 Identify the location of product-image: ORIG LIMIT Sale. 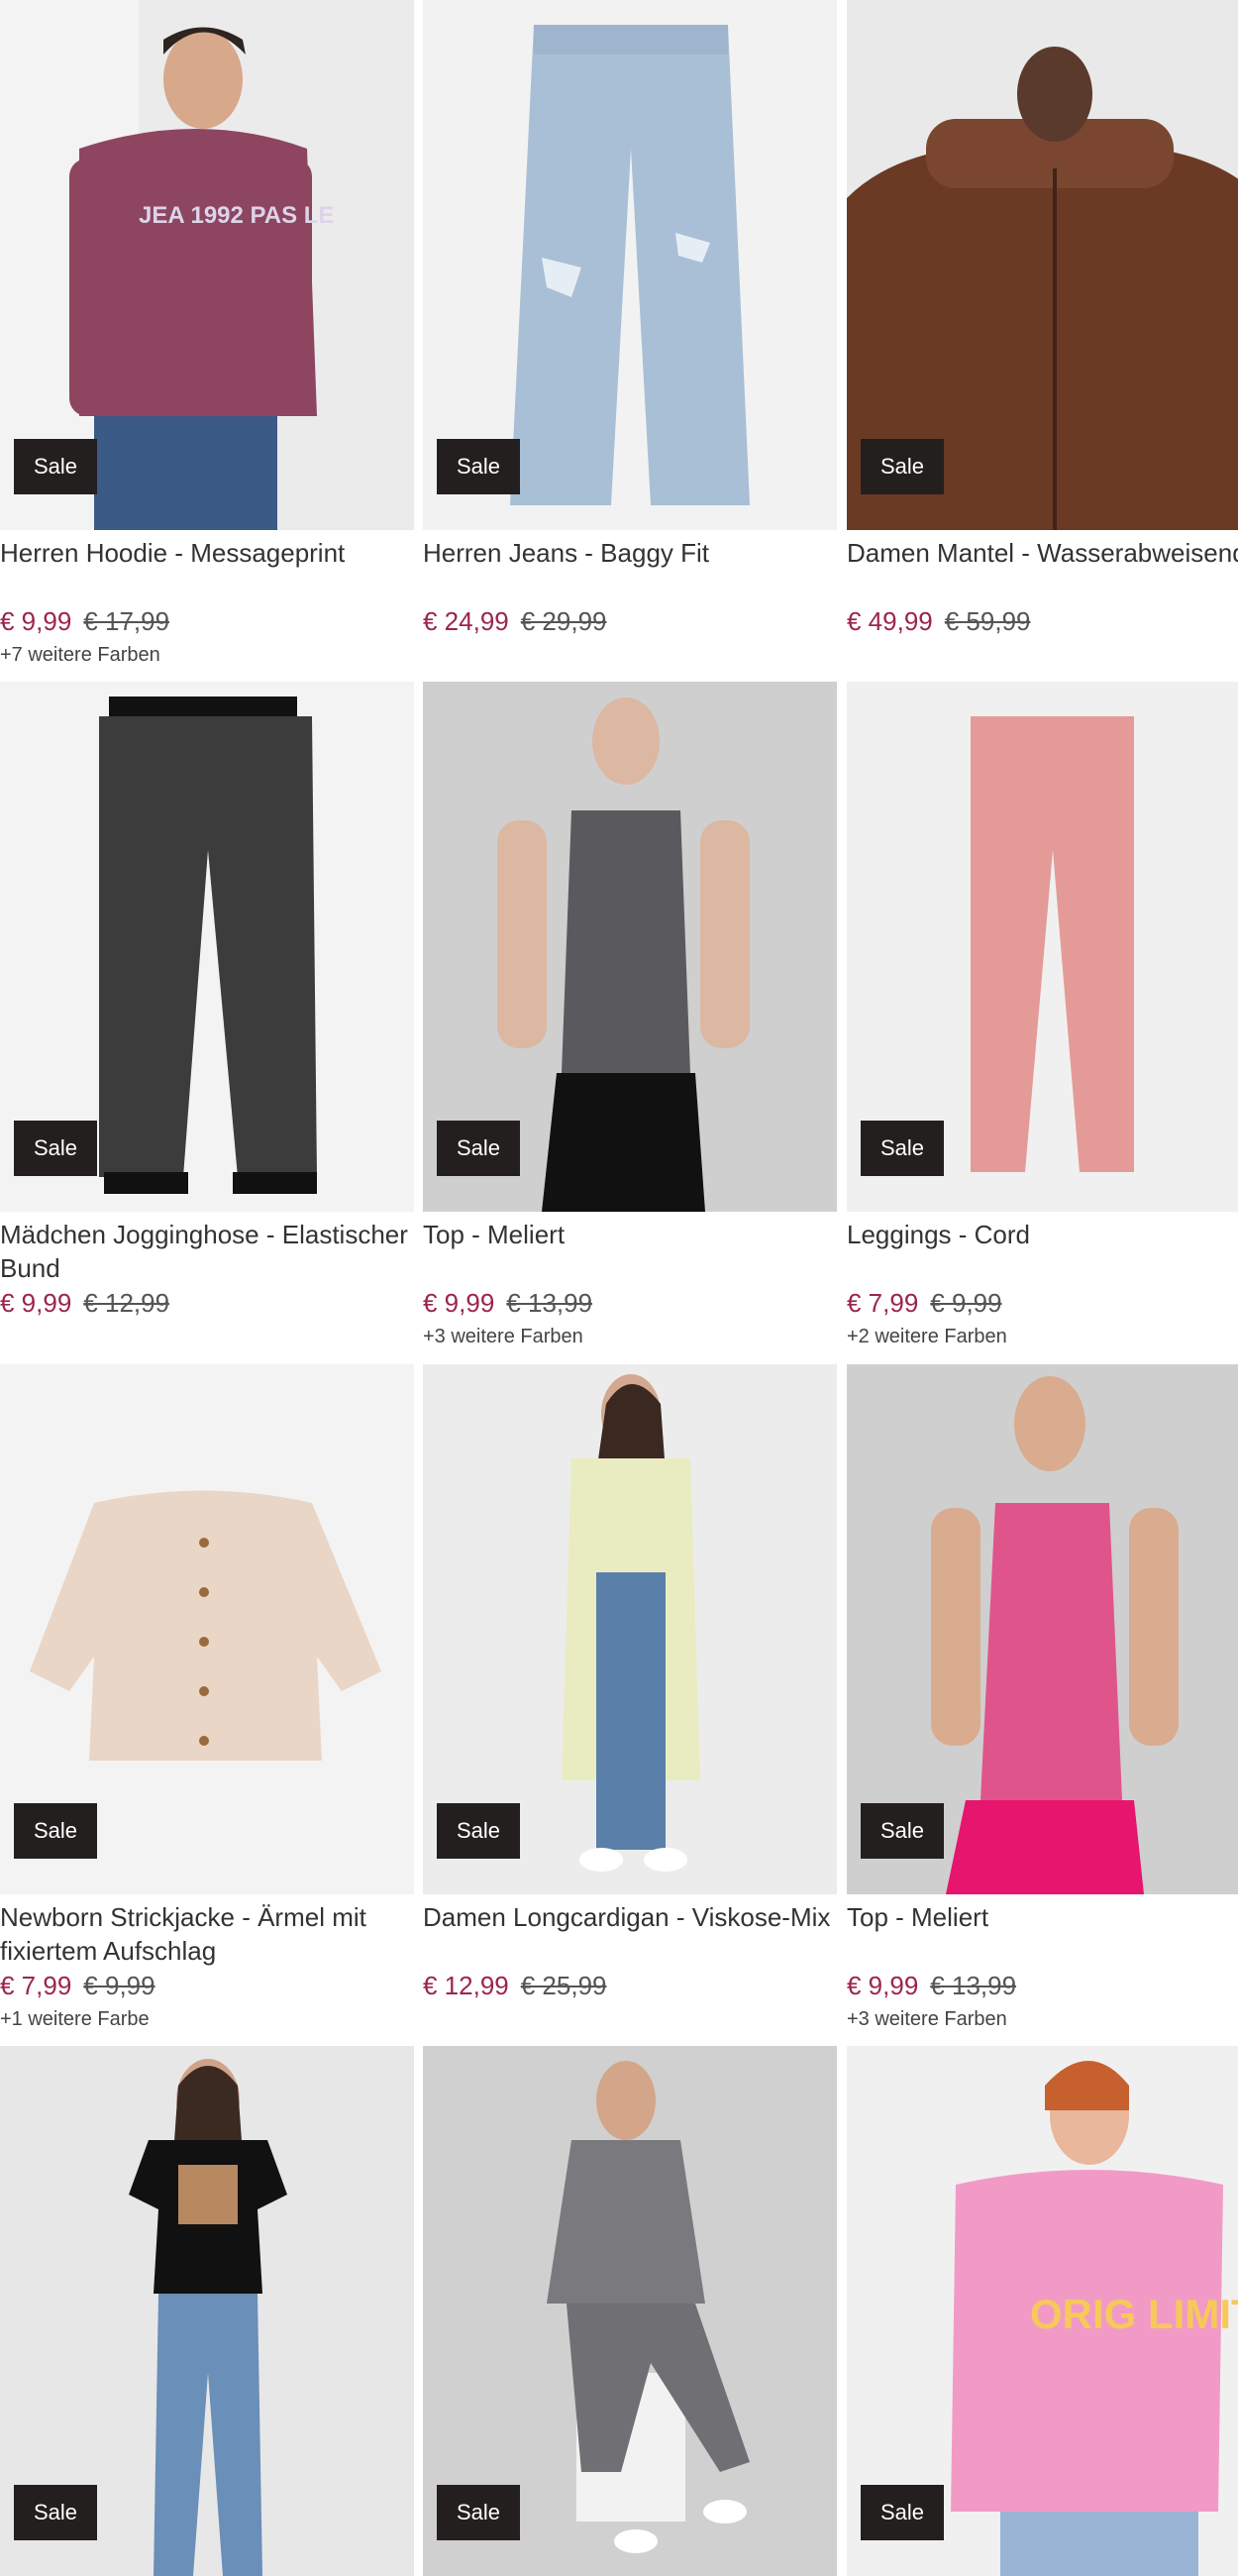
(1042, 2311).